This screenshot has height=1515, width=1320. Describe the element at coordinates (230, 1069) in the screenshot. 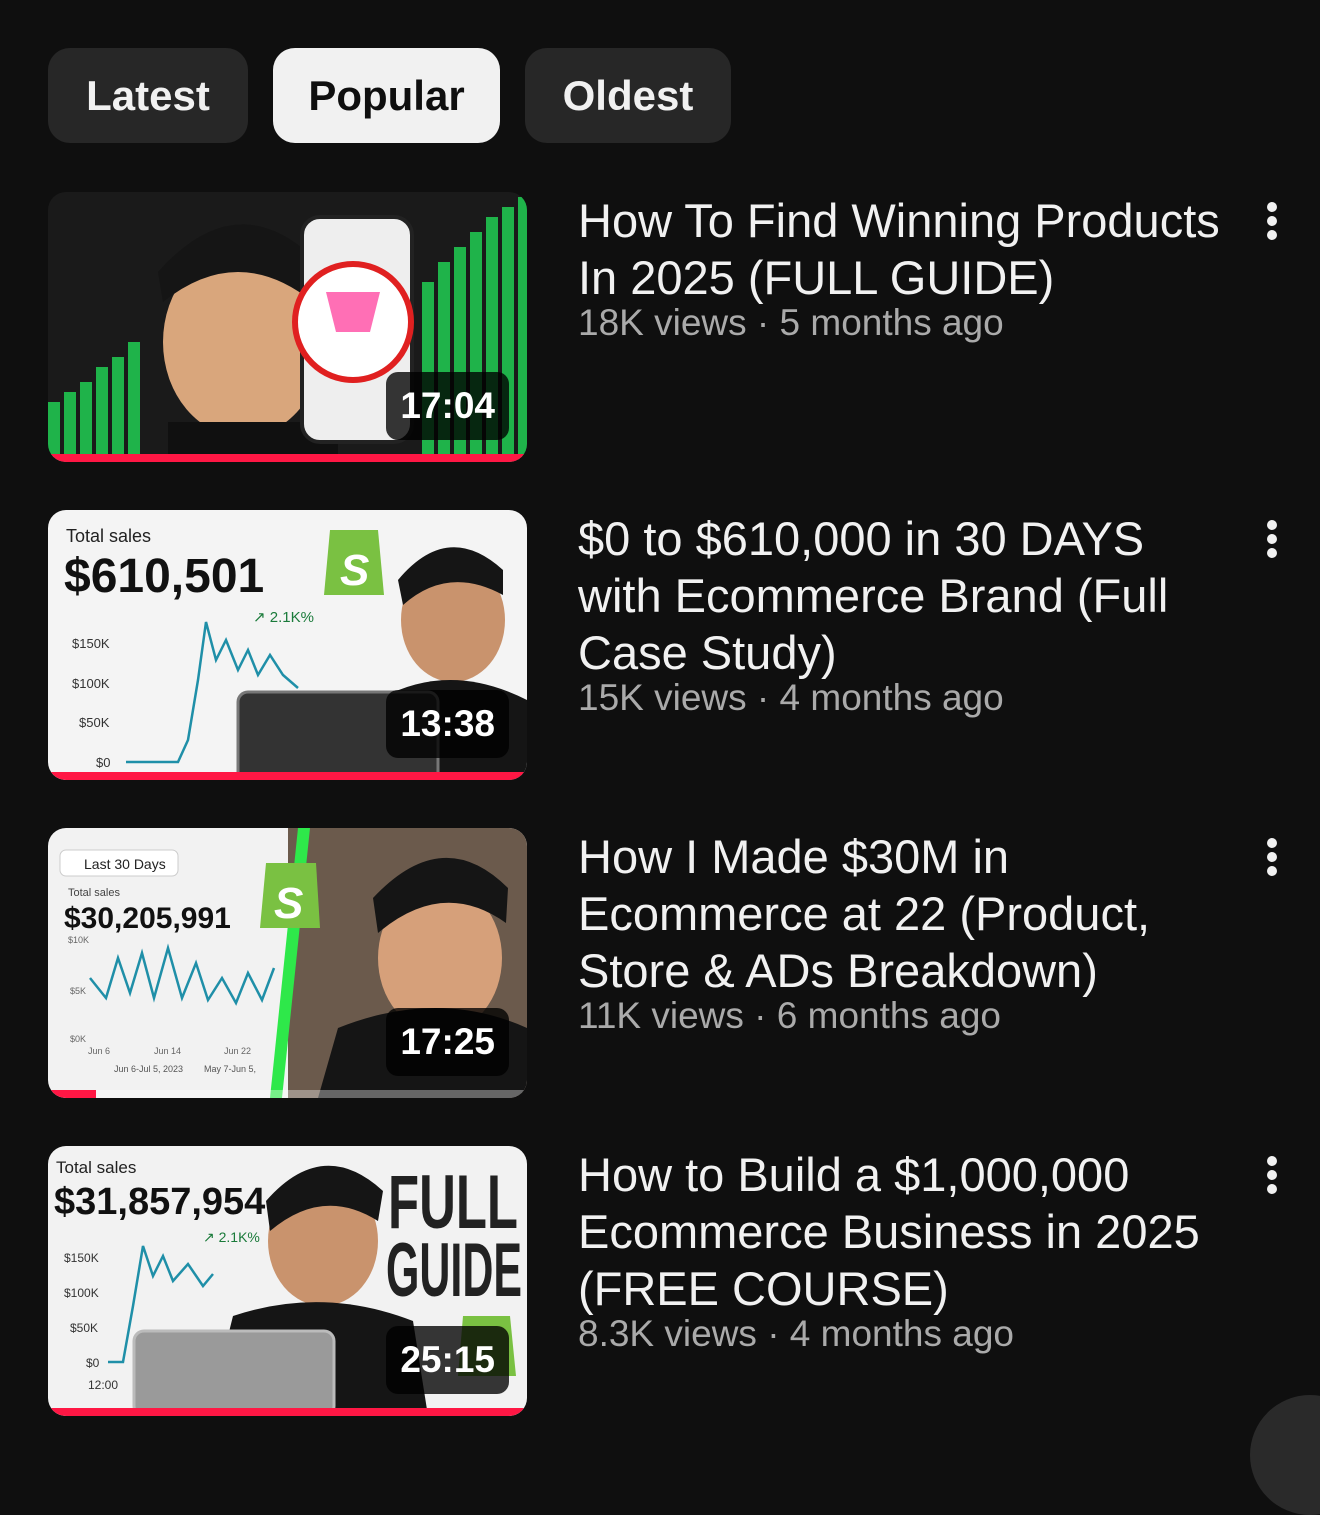

I see `svg-text: May 7-Jun 5,` at that location.